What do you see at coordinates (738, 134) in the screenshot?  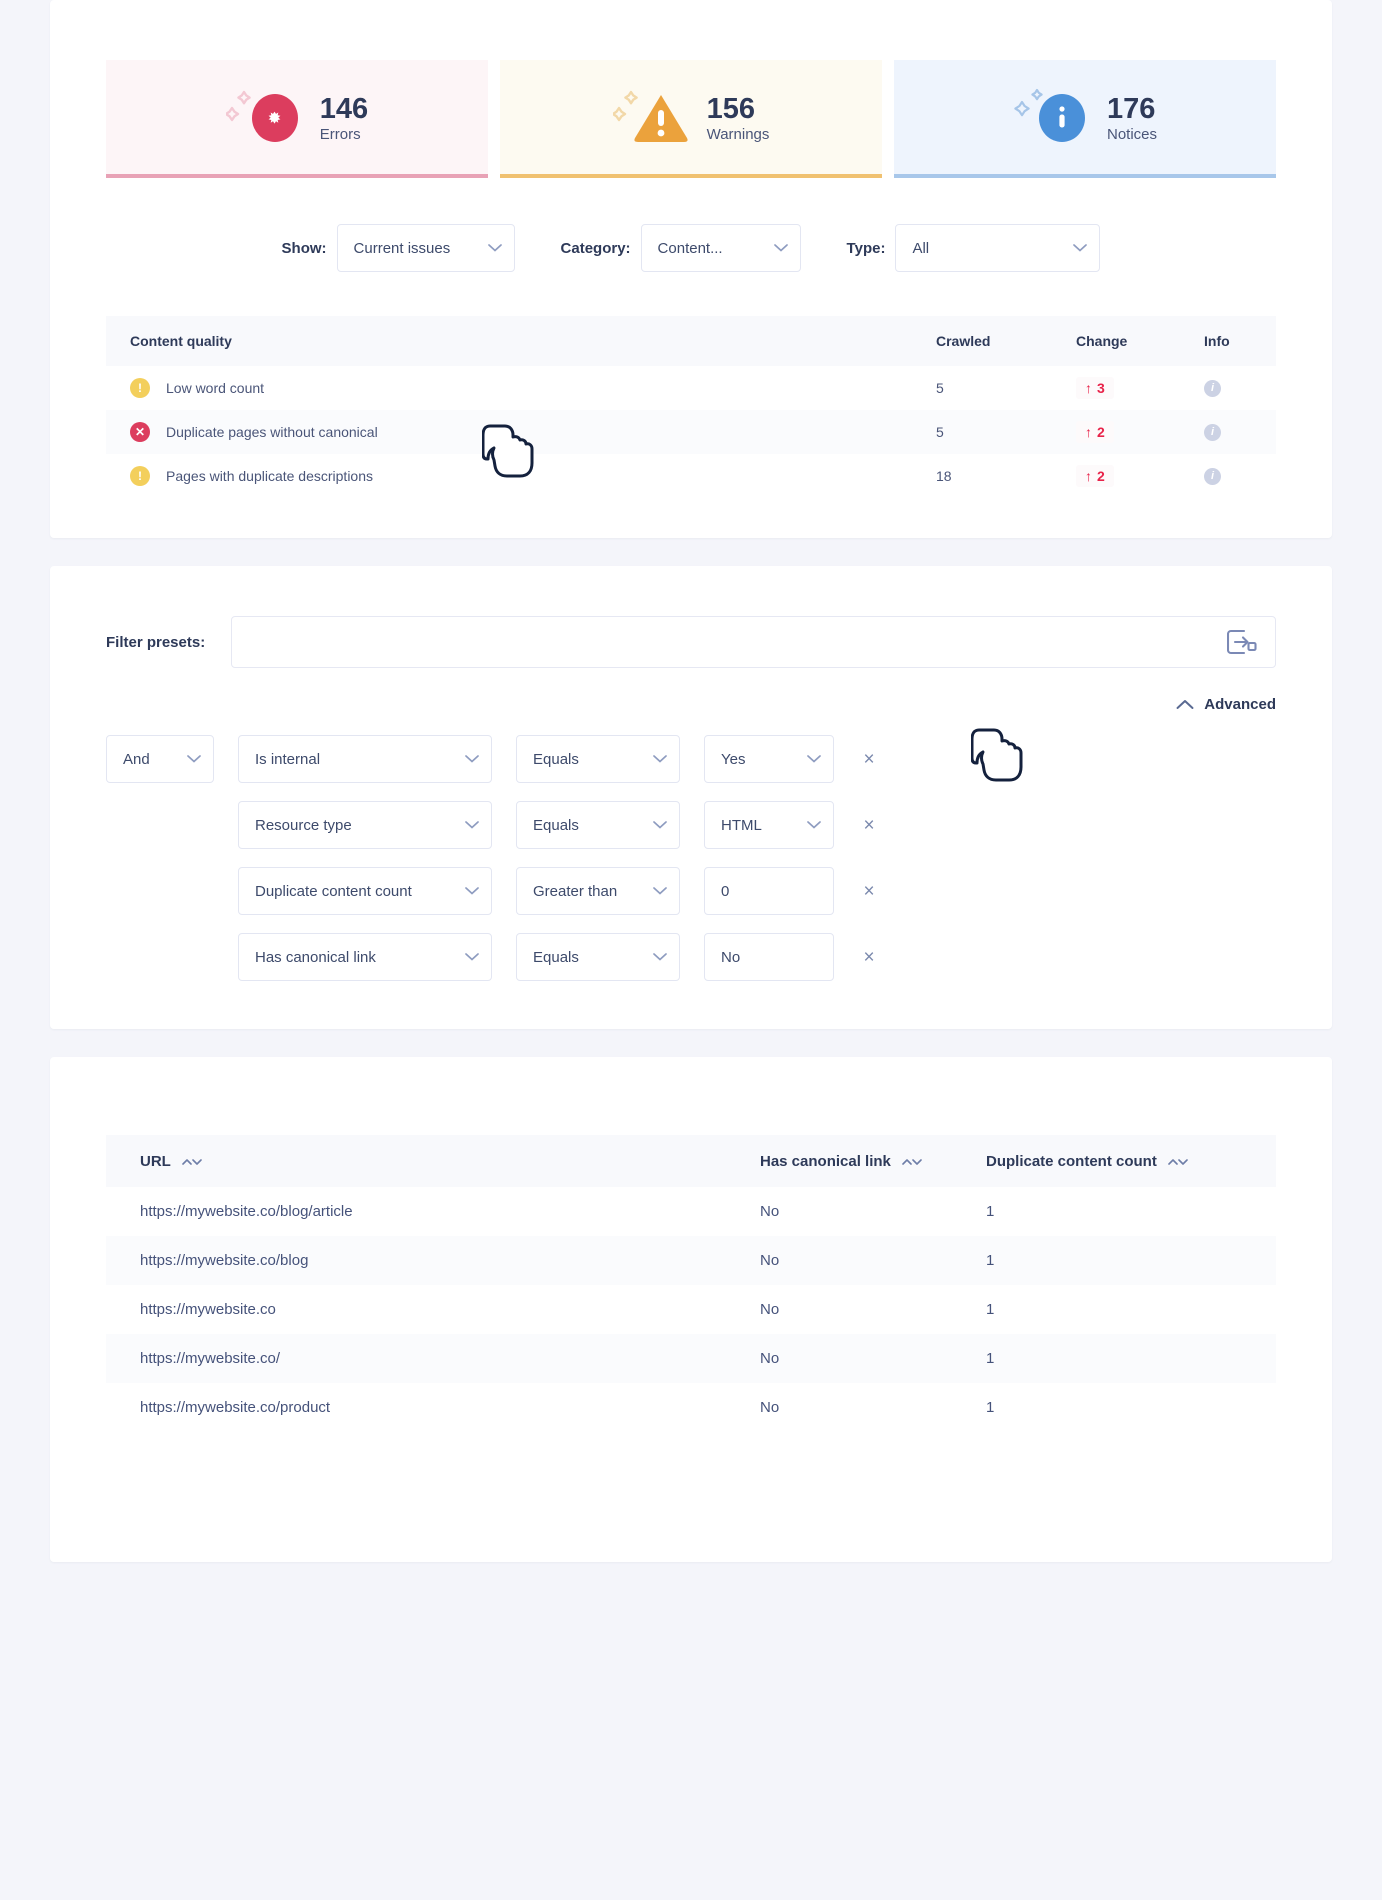 I see `warnings-label: Warnings` at bounding box center [738, 134].